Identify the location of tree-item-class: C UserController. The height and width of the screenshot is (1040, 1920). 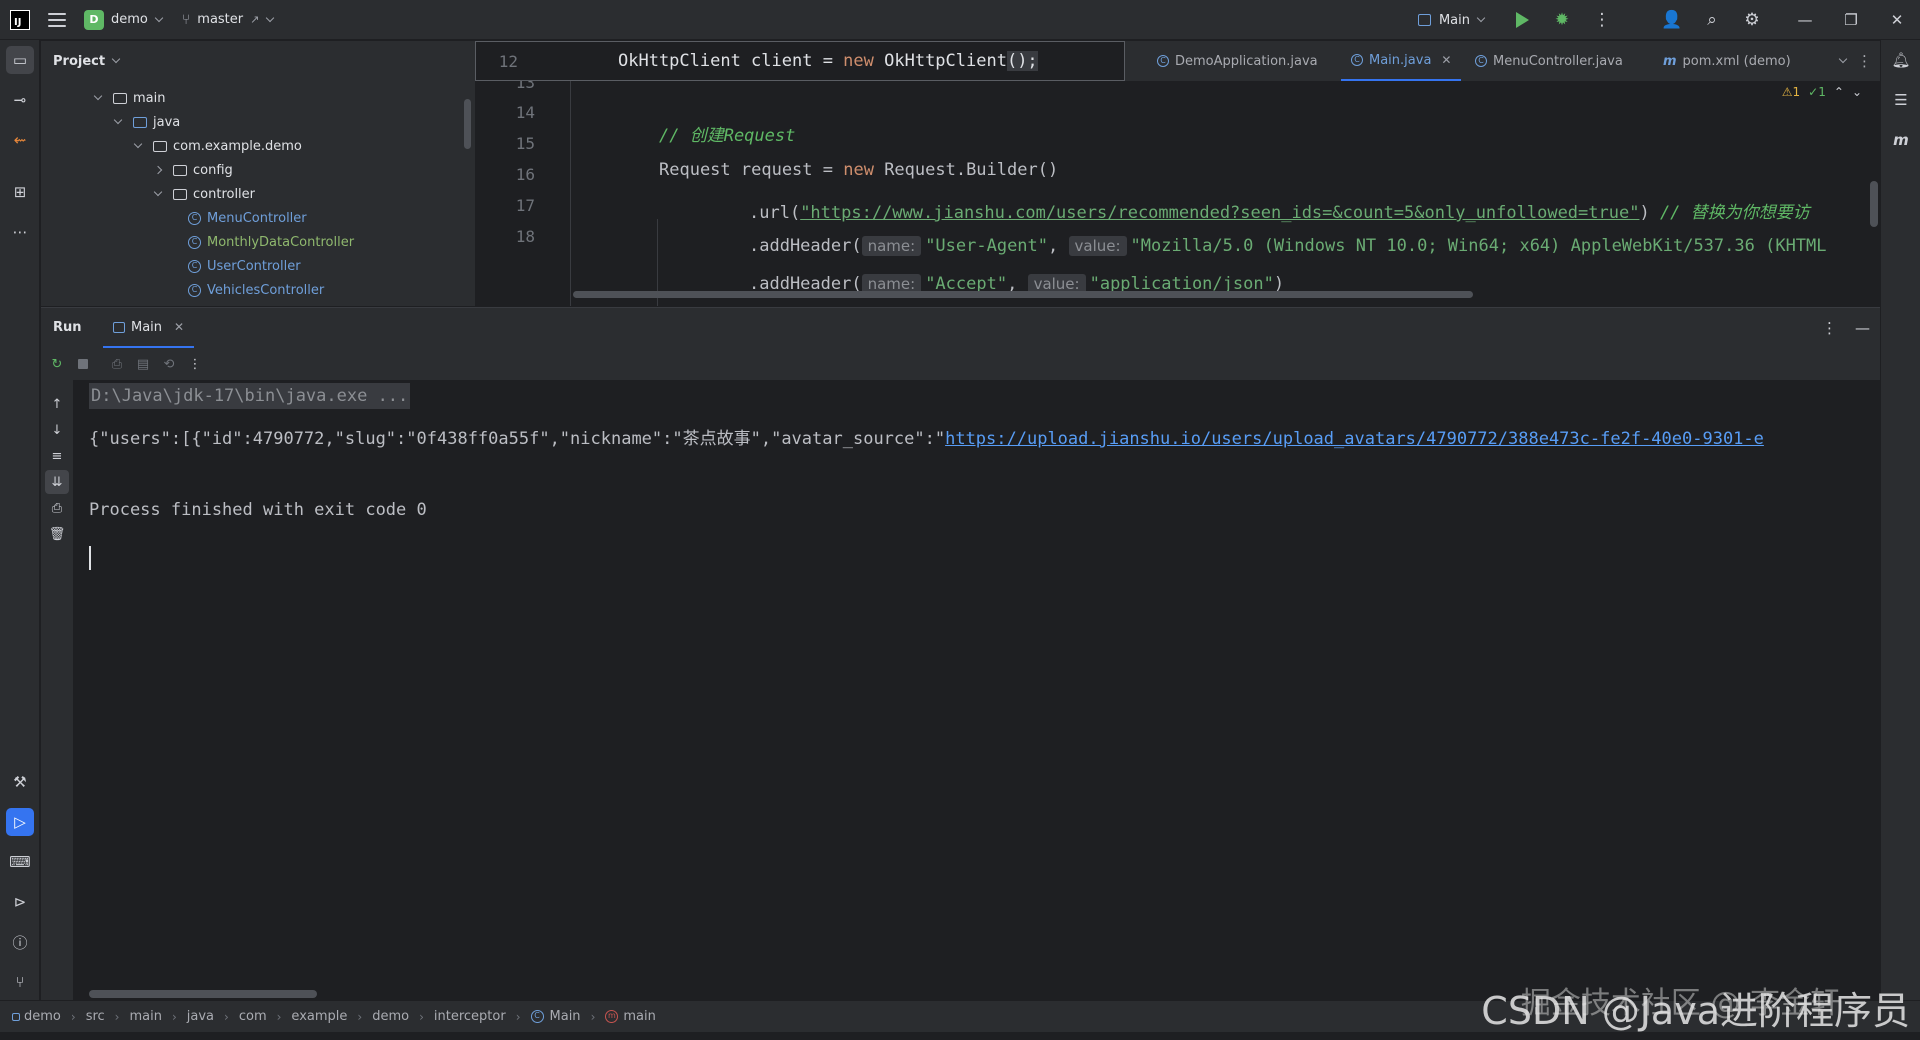
(244, 266).